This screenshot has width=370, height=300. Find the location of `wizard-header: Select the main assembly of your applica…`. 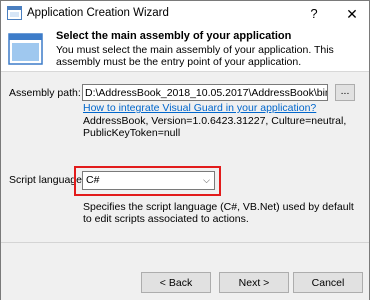

wizard-header: Select the main assembly of your applica… is located at coordinates (185, 49).